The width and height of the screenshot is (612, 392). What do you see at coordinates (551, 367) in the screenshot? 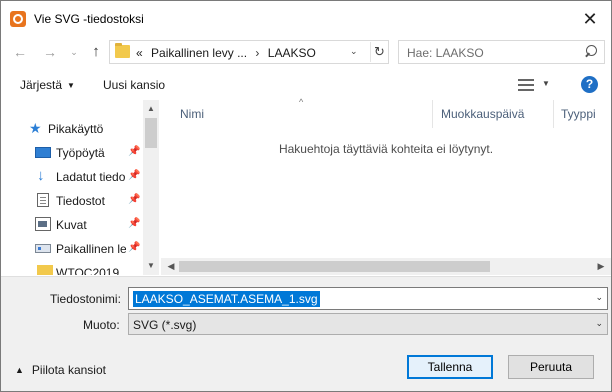
I see `cancel-button: Peruuta` at bounding box center [551, 367].